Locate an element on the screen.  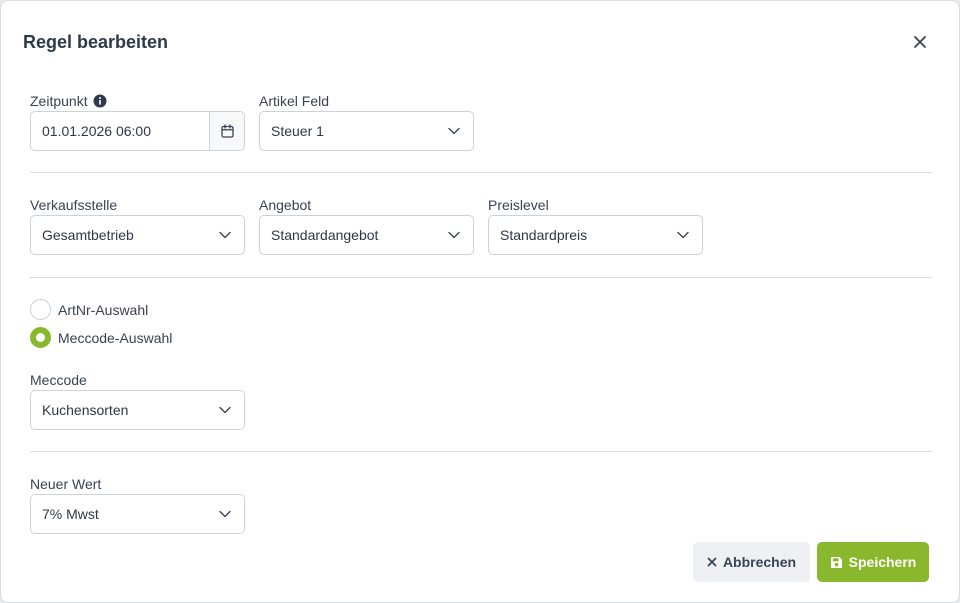
x-icon is located at coordinates (712, 562).